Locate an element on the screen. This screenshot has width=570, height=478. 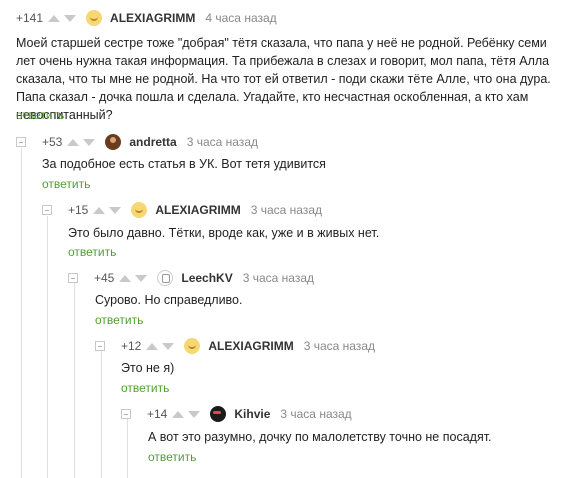
comment-rating: +53 is located at coordinates (52, 142).